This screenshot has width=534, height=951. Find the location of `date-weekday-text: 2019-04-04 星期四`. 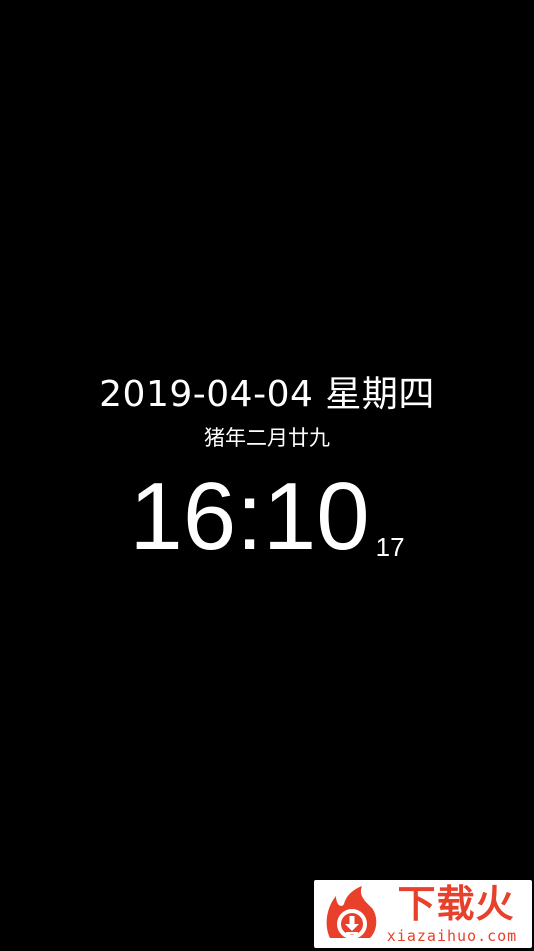

date-weekday-text: 2019-04-04 星期四 is located at coordinates (267, 394).